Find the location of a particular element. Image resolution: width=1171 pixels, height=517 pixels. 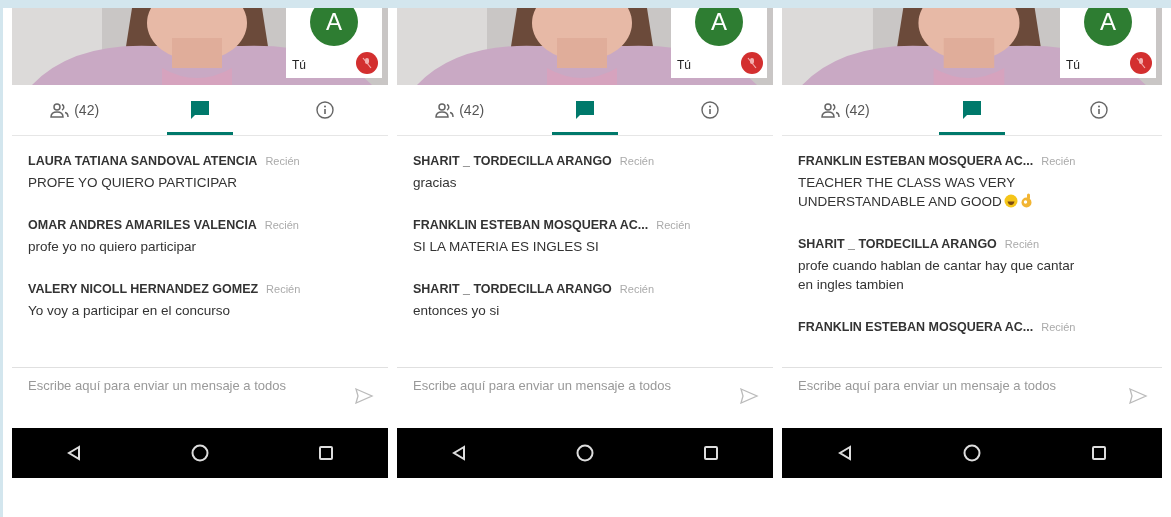

ok-hand-icon is located at coordinates (1026, 200).